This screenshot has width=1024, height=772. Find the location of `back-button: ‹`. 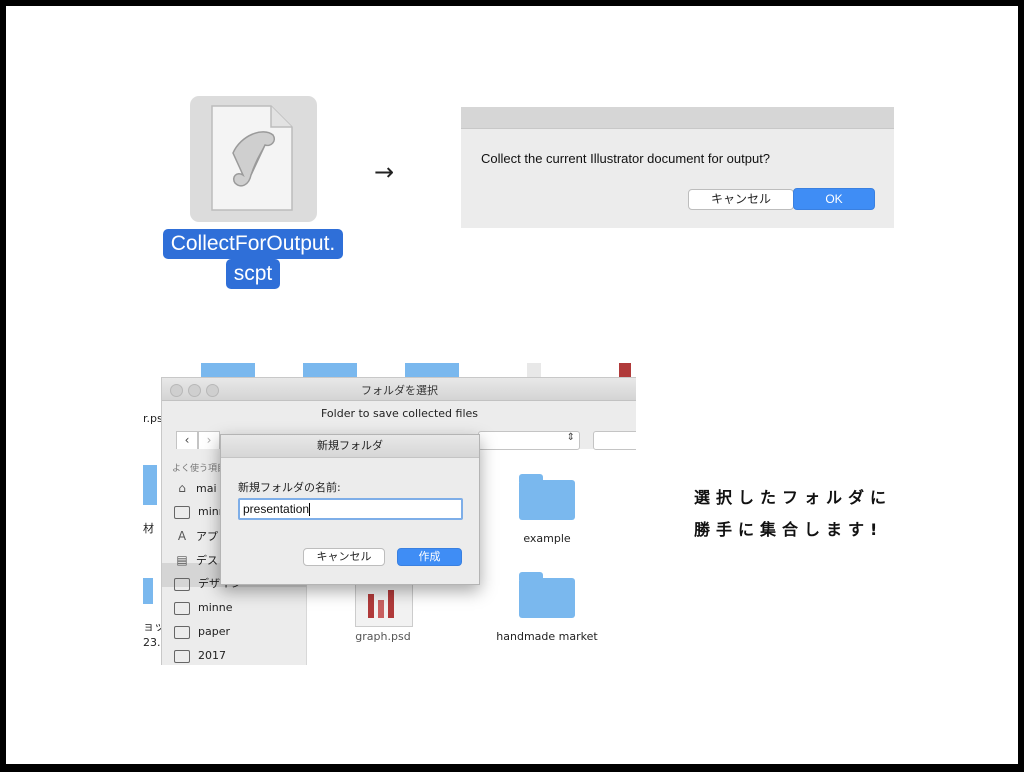

back-button: ‹ is located at coordinates (187, 440).